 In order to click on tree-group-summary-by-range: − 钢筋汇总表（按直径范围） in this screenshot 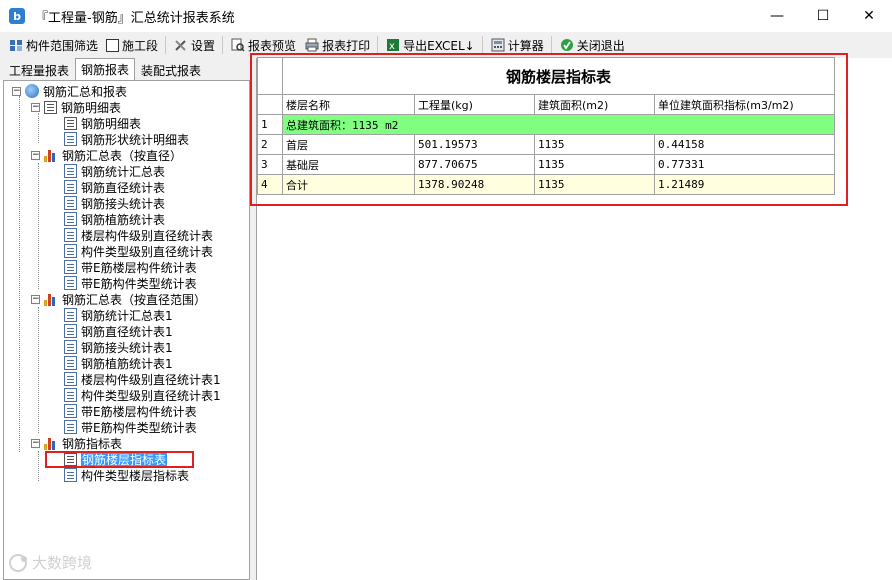, I will do `click(118, 299)`.